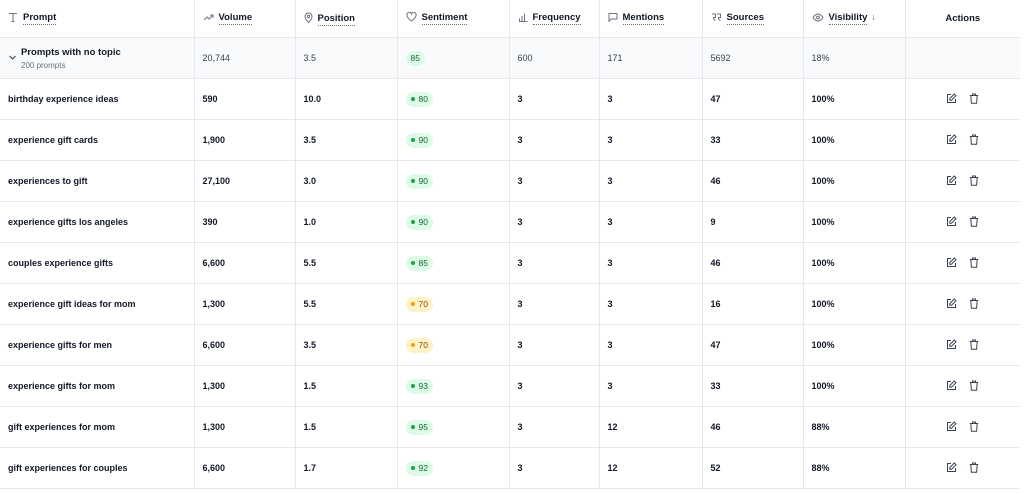 This screenshot has width=1024, height=494. What do you see at coordinates (874, 17) in the screenshot?
I see `sort-desc-indicator: ↓` at bounding box center [874, 17].